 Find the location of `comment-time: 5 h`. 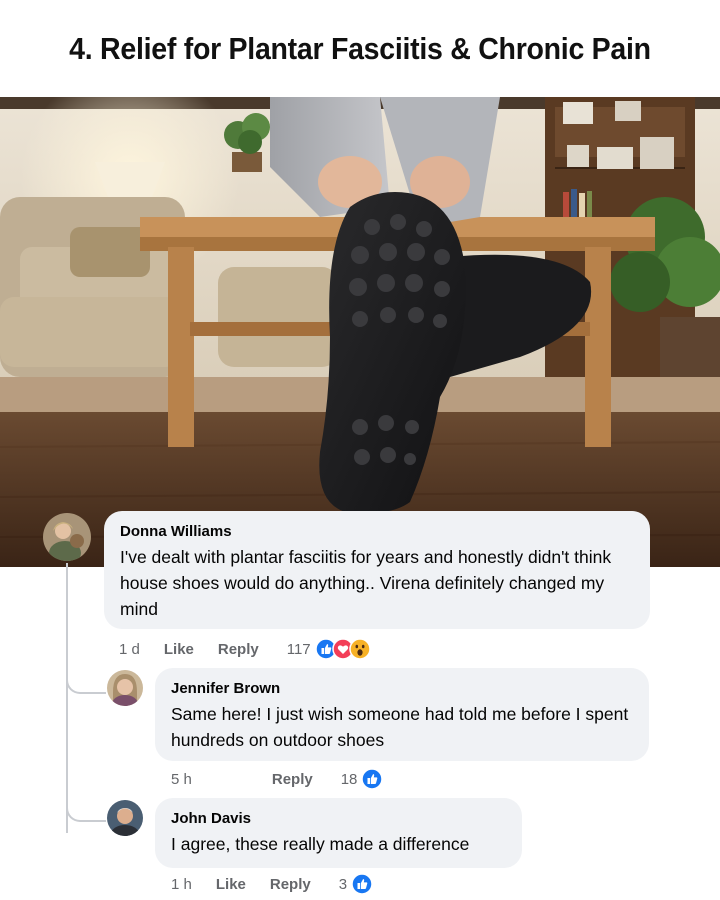

comment-time: 5 h is located at coordinates (181, 779).